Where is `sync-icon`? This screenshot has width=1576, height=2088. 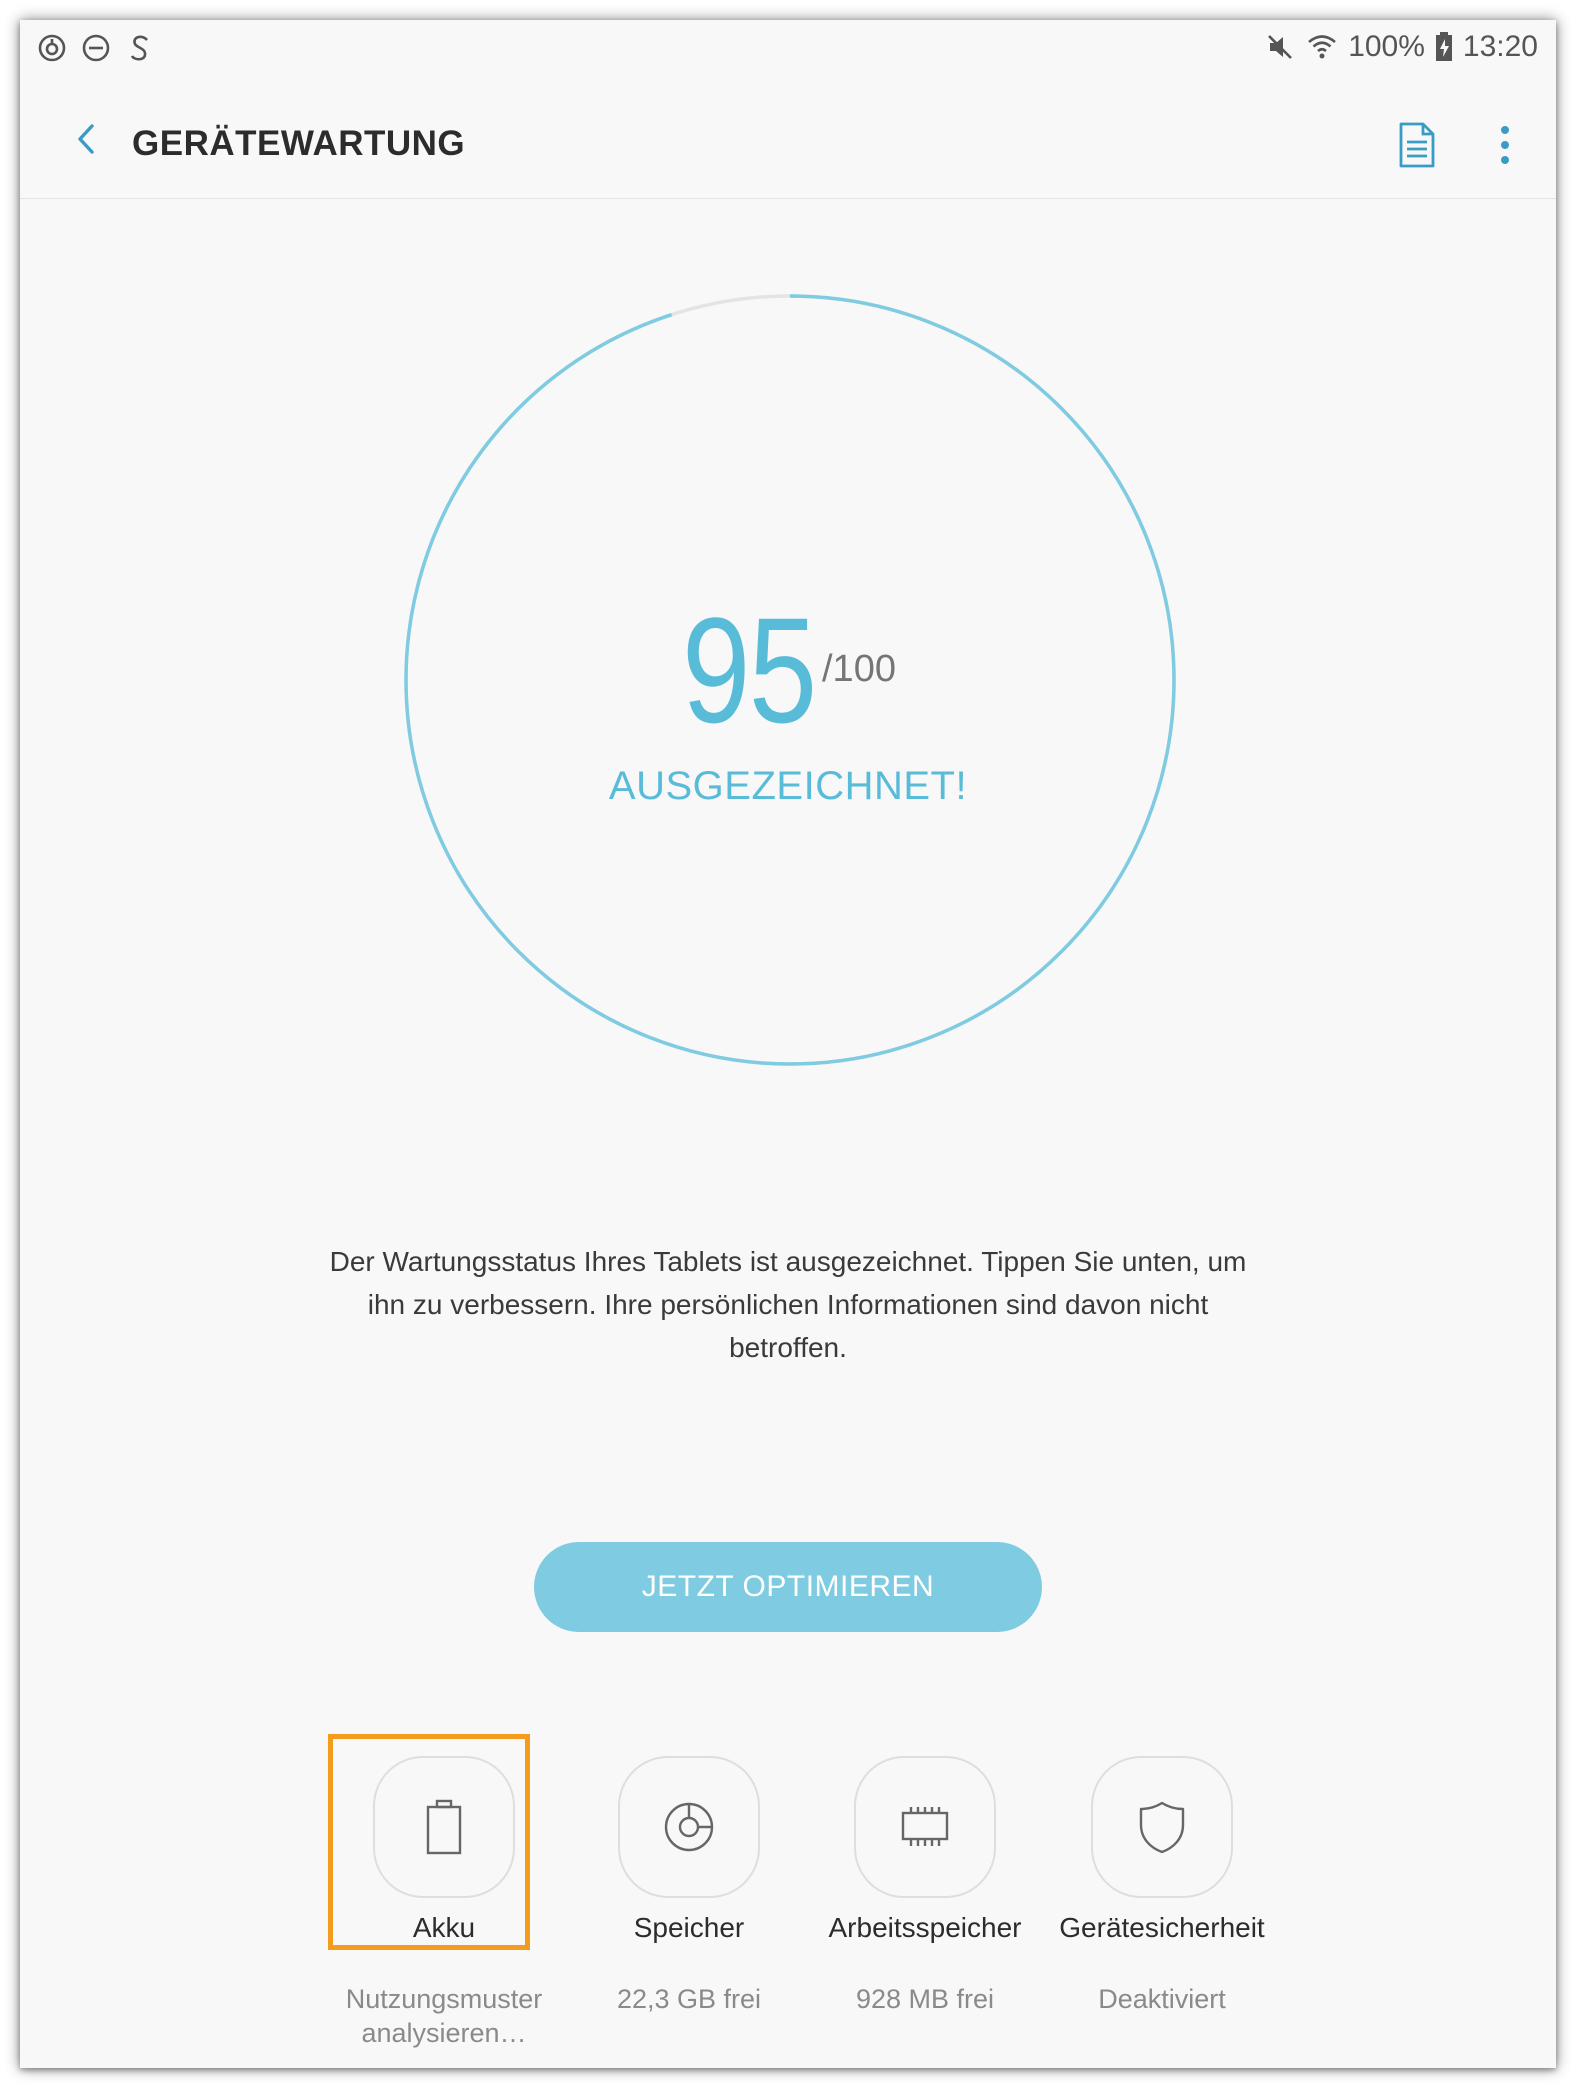 sync-icon is located at coordinates (52, 48).